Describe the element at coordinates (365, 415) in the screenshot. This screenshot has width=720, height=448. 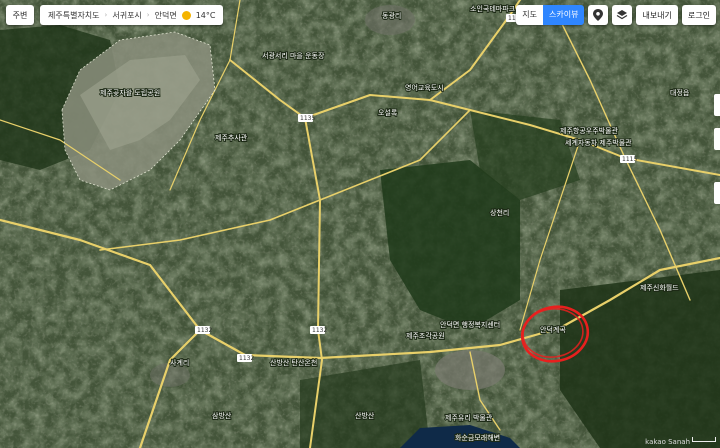
I see `place-label: 산방산` at that location.